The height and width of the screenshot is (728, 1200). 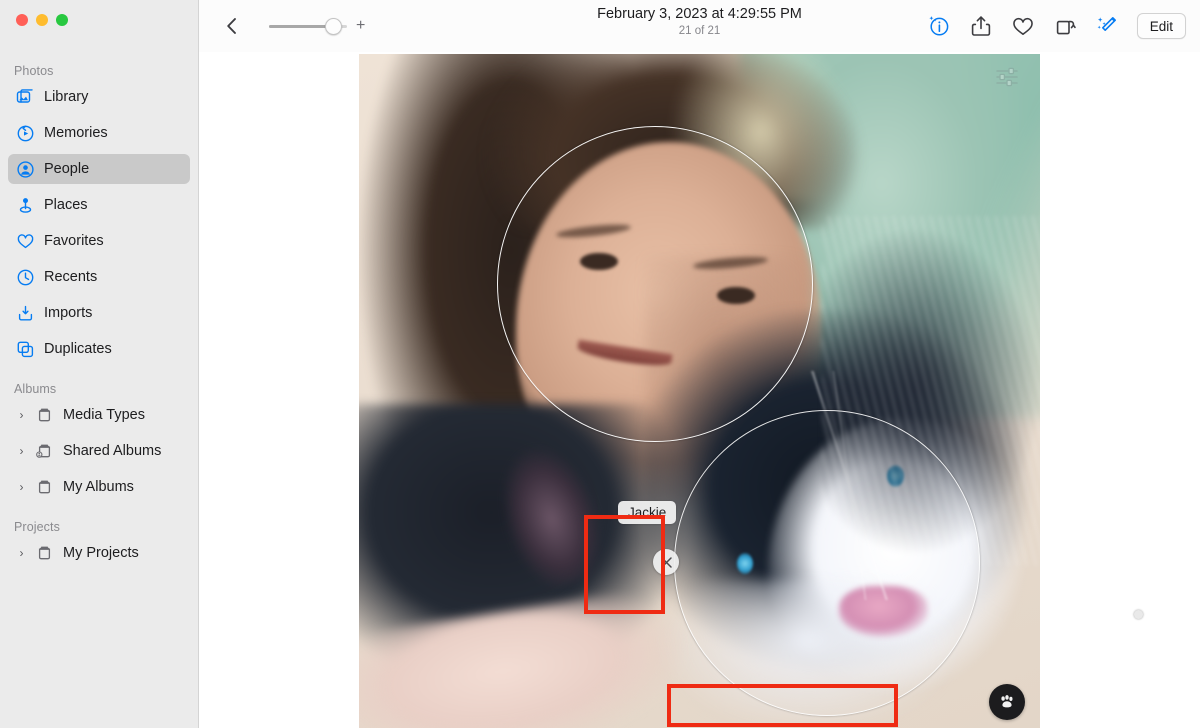 What do you see at coordinates (25, 349) in the screenshot?
I see `duplicates-icon` at bounding box center [25, 349].